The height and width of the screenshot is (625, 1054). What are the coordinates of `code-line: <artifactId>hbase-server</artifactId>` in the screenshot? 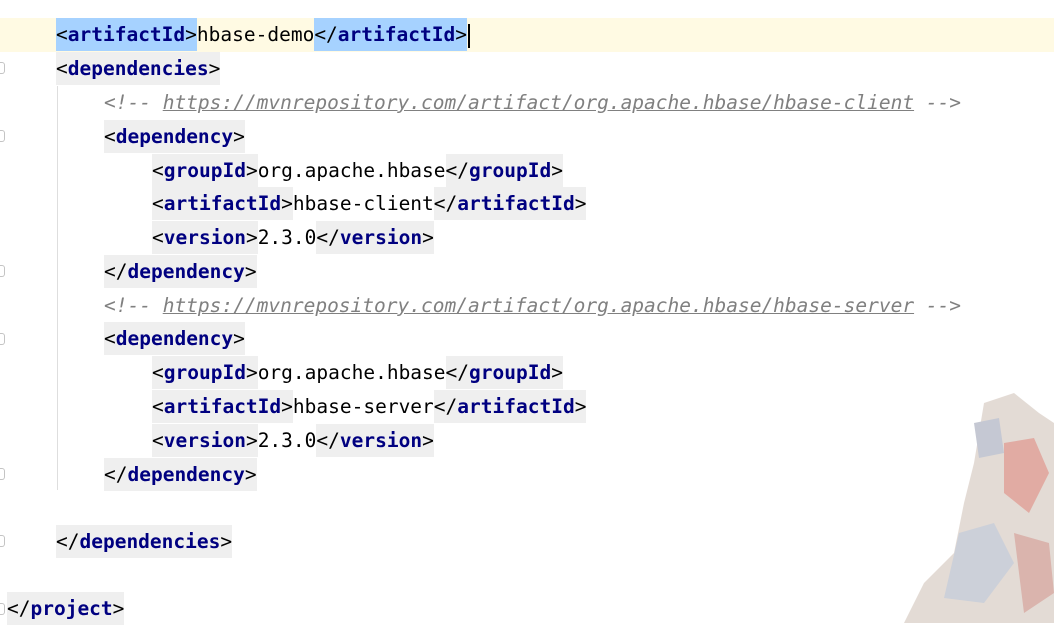 It's located at (369, 406).